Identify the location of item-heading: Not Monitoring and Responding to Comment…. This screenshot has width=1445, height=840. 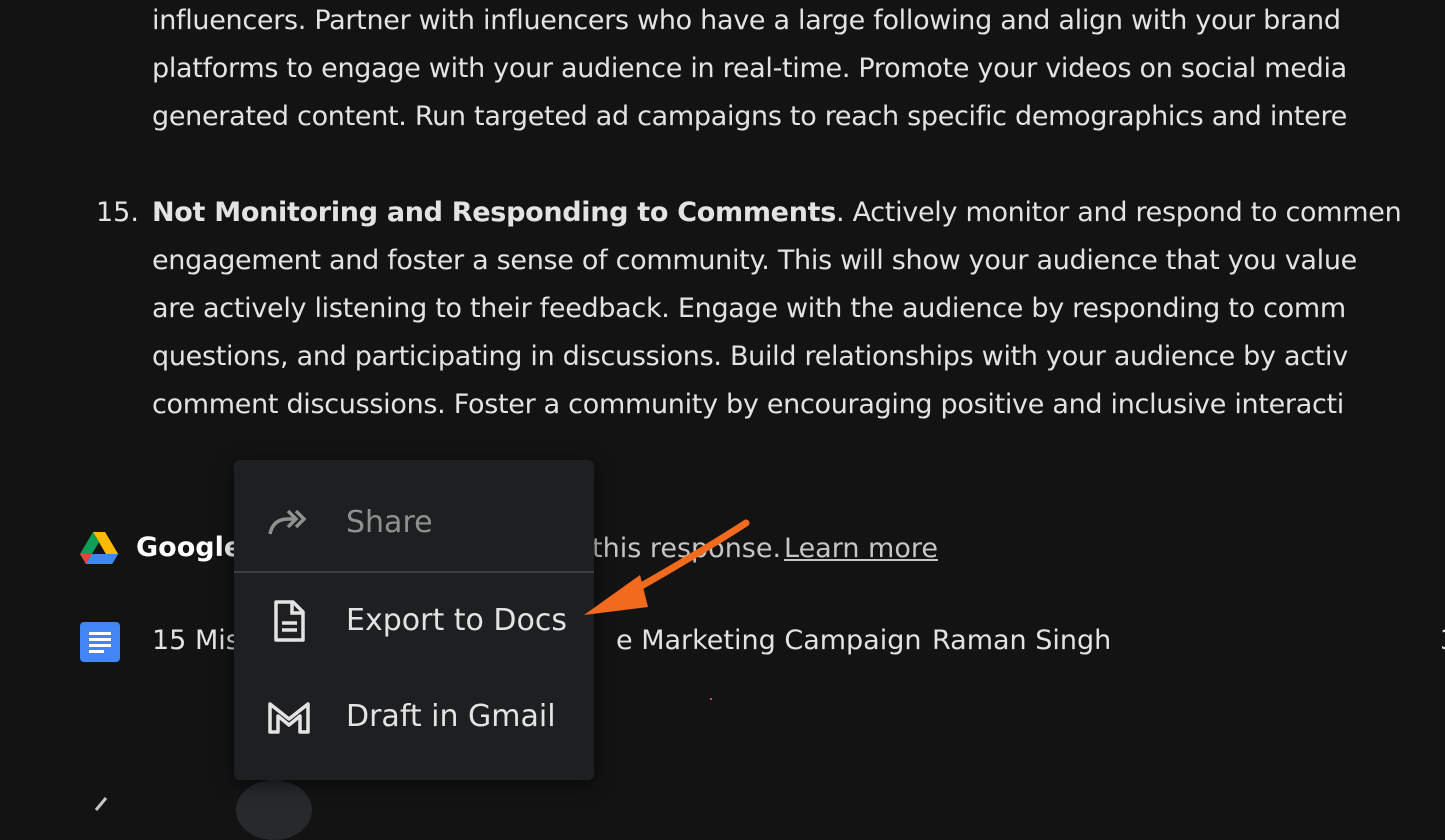
(494, 212).